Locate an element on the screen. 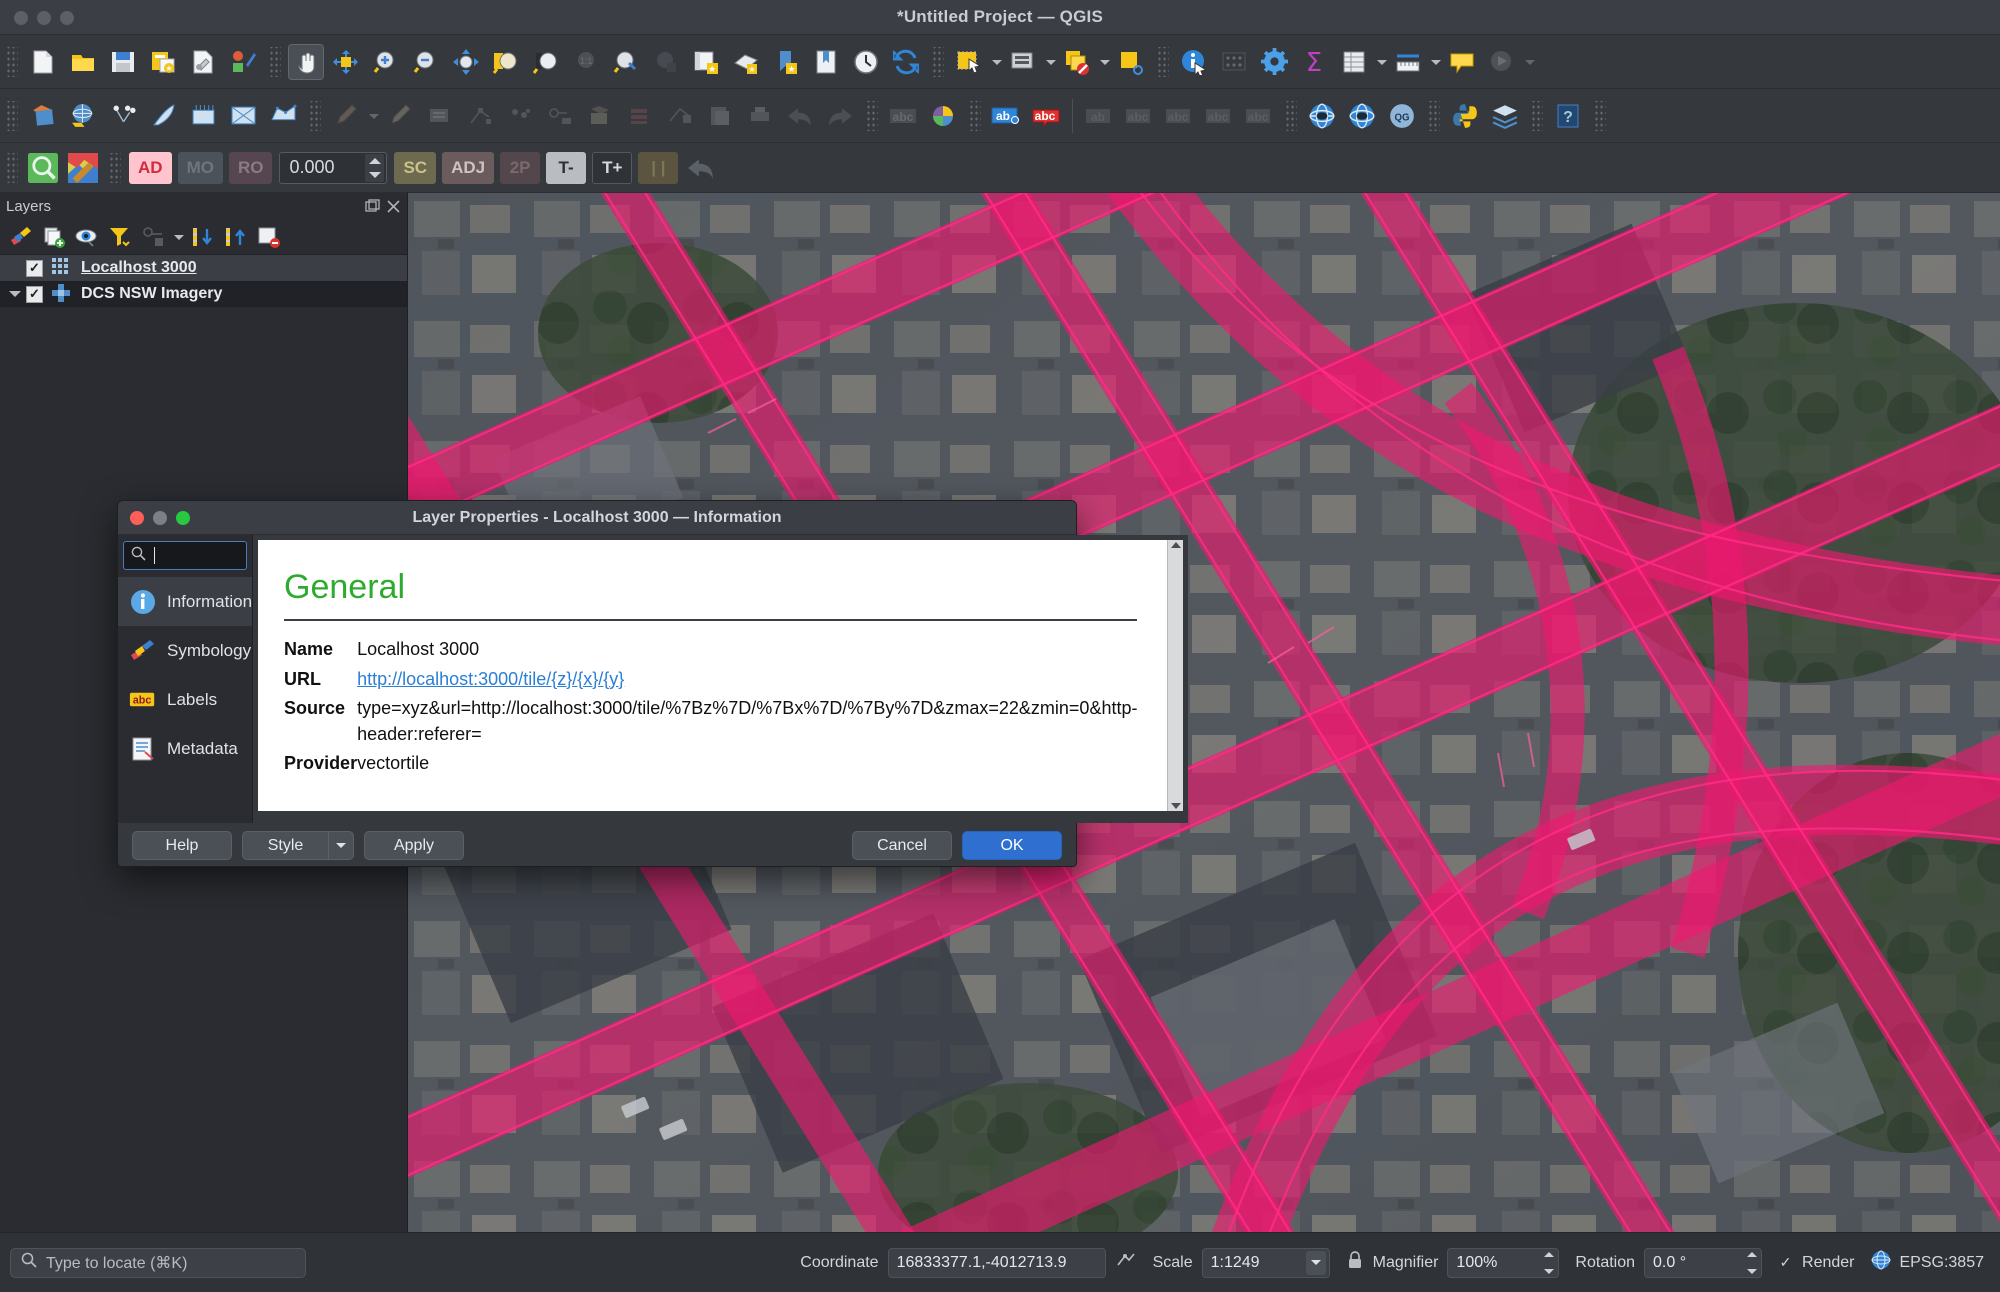  measure-grid-icon is located at coordinates (1234, 62).